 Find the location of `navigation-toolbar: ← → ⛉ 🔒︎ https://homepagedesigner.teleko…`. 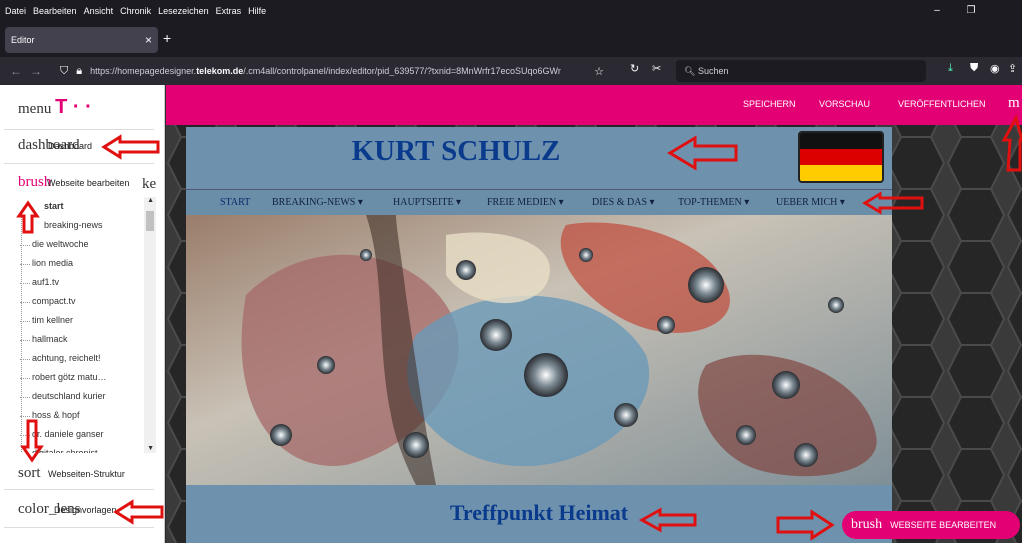

navigation-toolbar: ← → ⛉ 🔒︎ https://homepagedesigner.teleko… is located at coordinates (511, 71).